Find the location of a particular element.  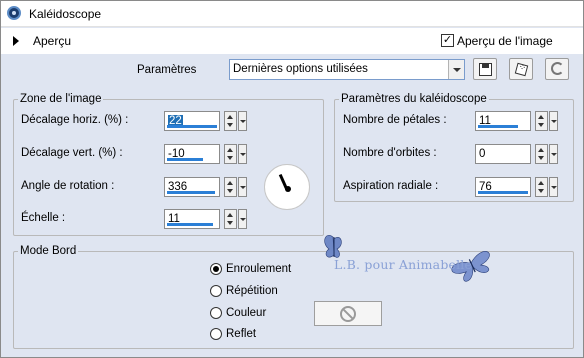

title-bar: Kaléidoscope is located at coordinates (292, 14).